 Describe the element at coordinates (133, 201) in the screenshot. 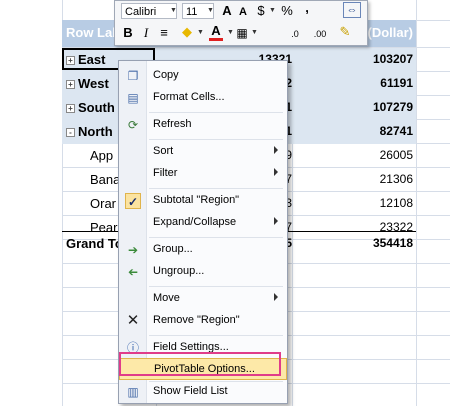

I see `checkmark-icon: ✓` at that location.